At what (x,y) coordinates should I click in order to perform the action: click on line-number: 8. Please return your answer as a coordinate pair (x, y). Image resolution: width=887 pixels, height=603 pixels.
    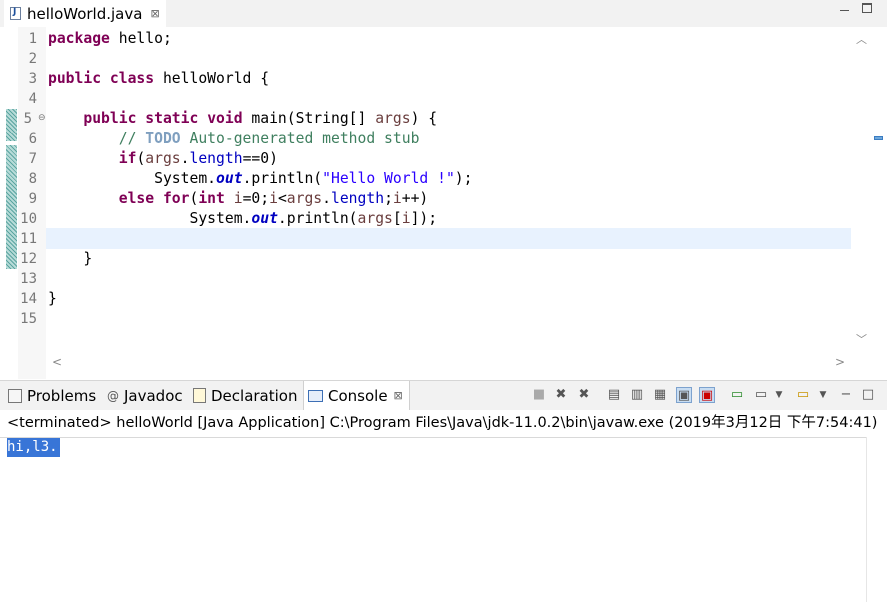
    Looking at the image, I should click on (32, 179).